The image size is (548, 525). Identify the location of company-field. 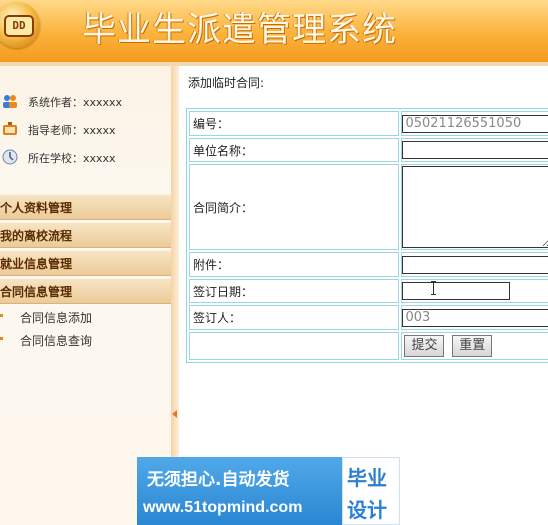
(475, 150).